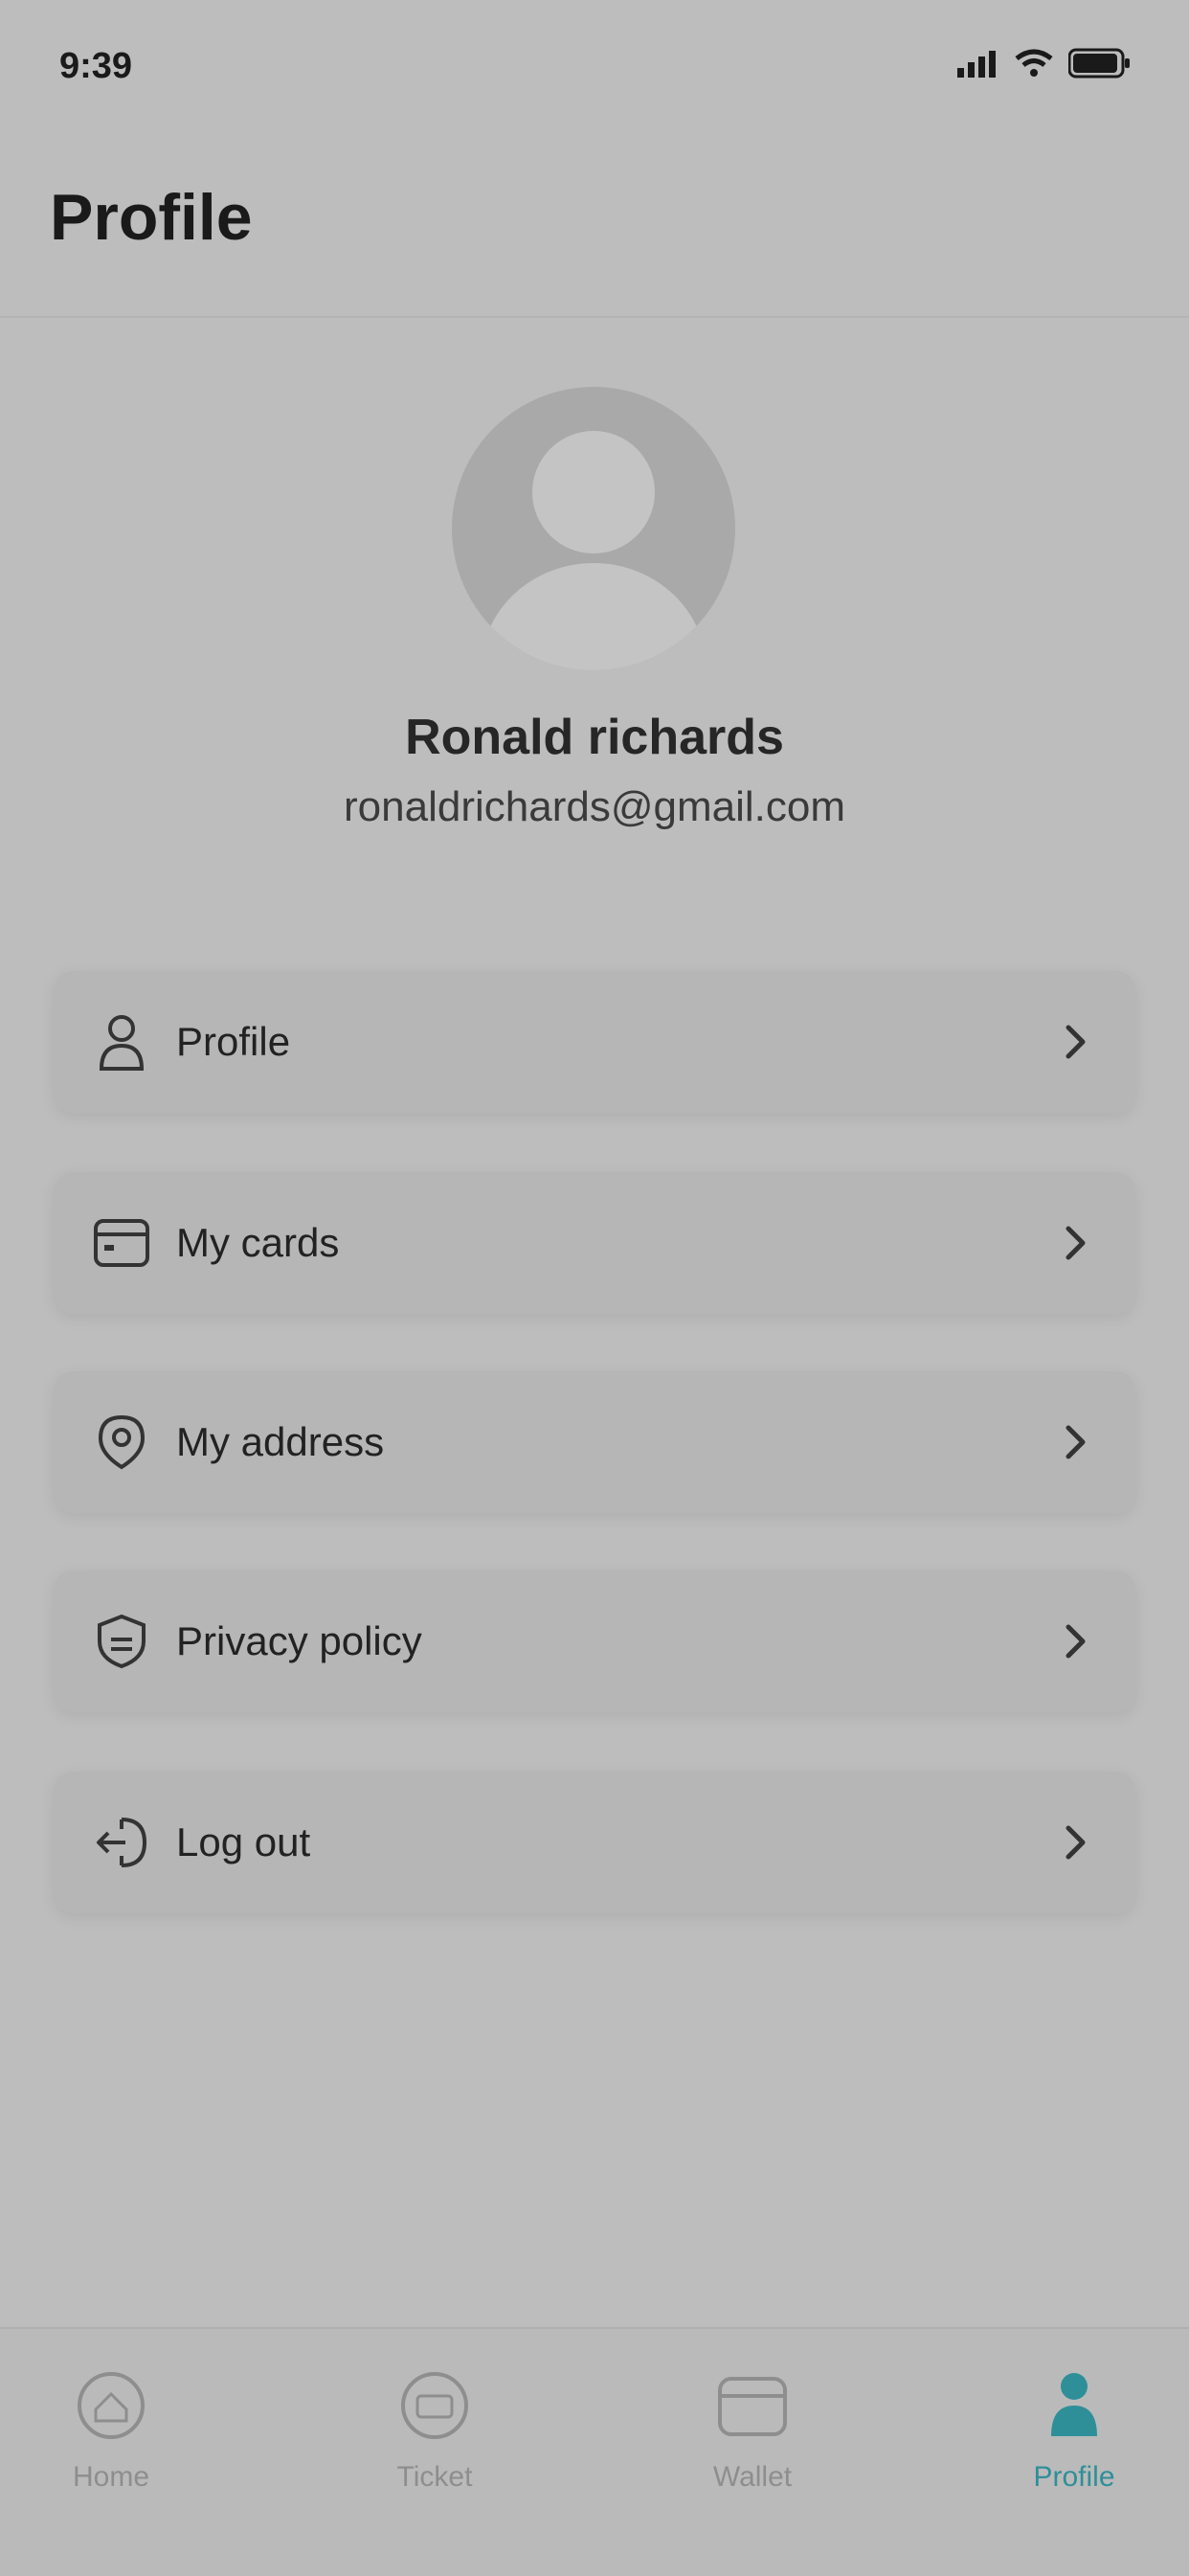 The image size is (1189, 2576). What do you see at coordinates (594, 1442) in the screenshot?
I see `menu-item-my-address: My address` at bounding box center [594, 1442].